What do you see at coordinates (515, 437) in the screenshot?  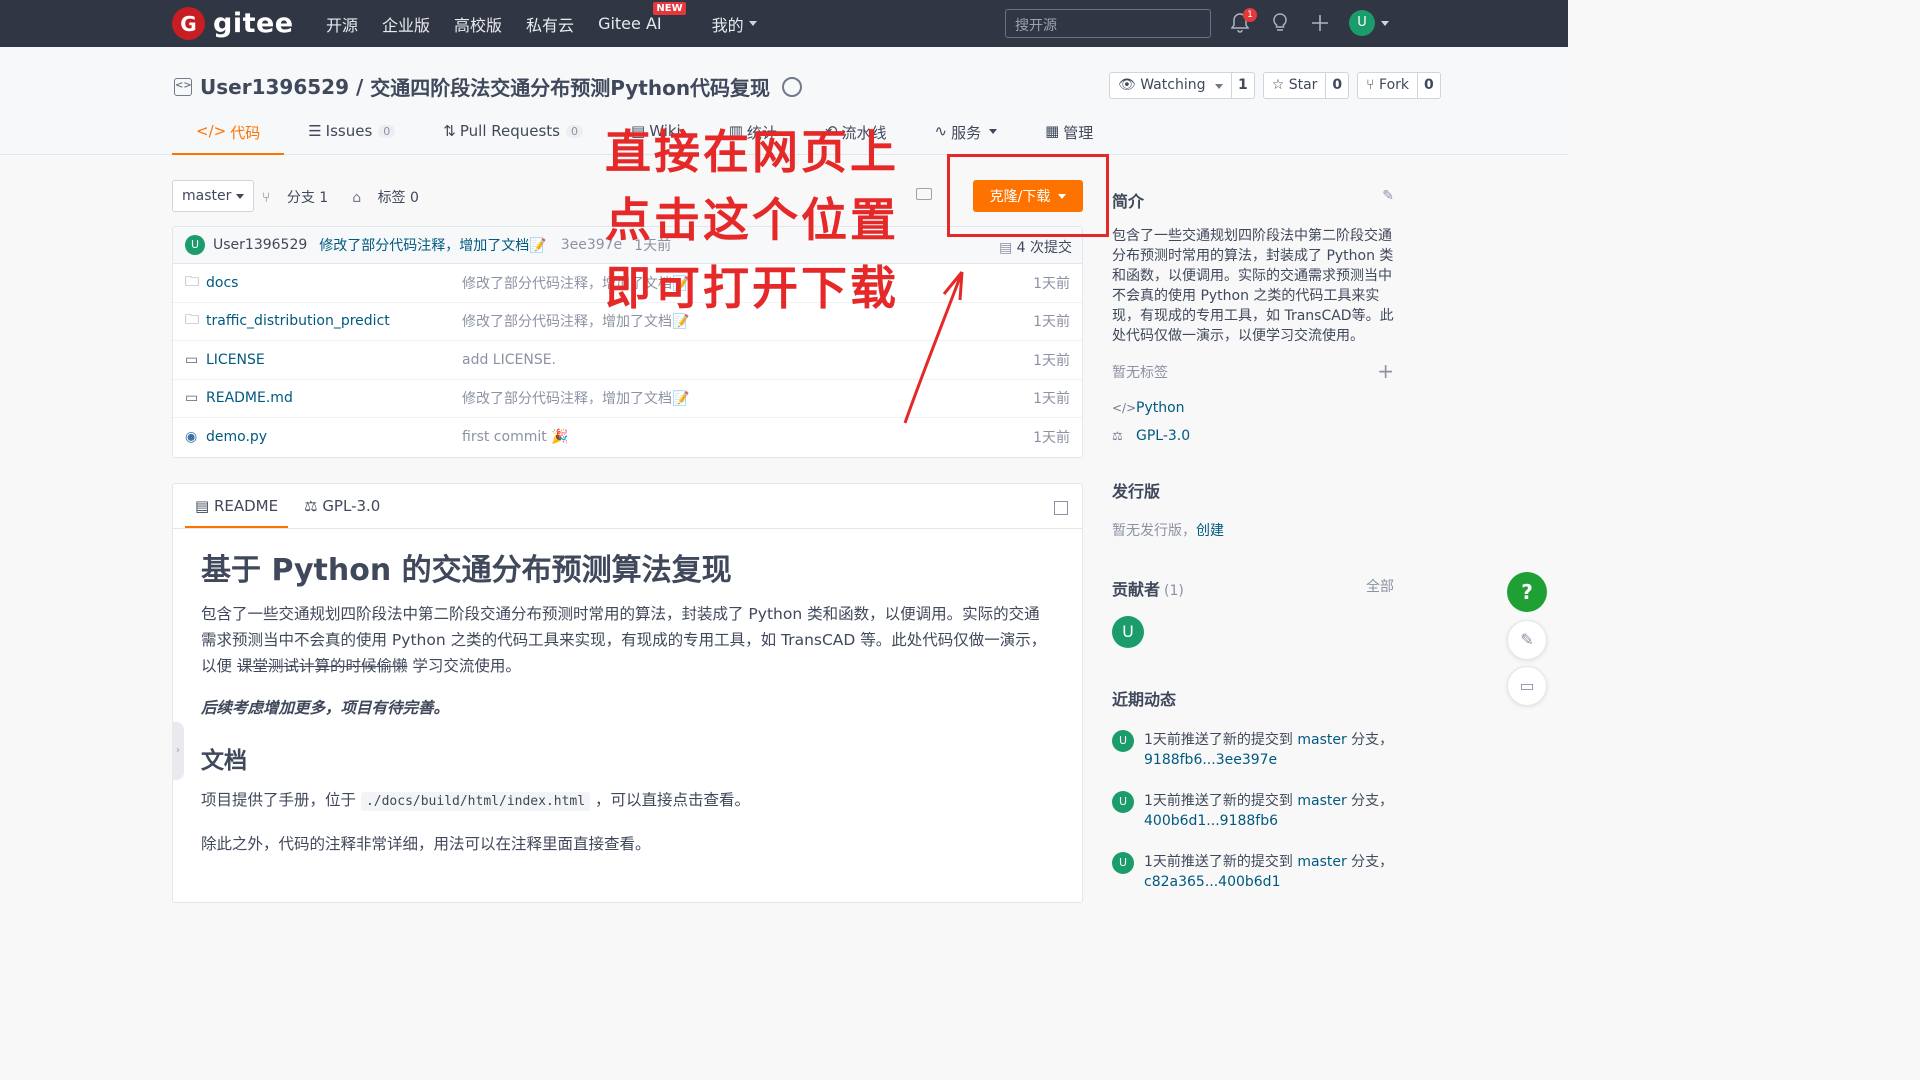 I see `file-commit-message: first commit 🎉` at bounding box center [515, 437].